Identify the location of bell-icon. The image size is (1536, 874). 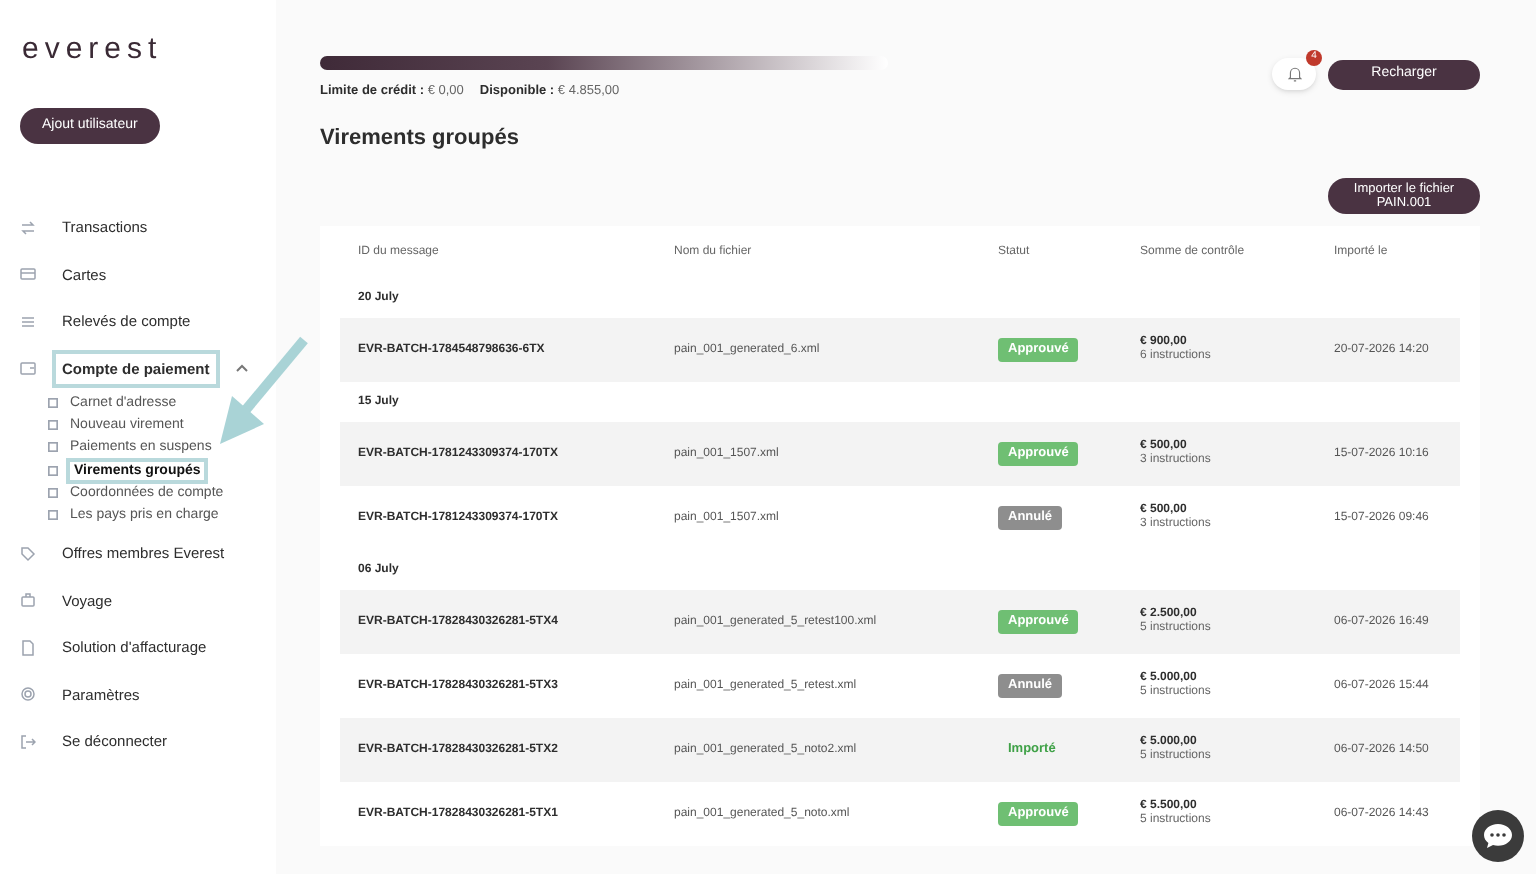
(1294, 74).